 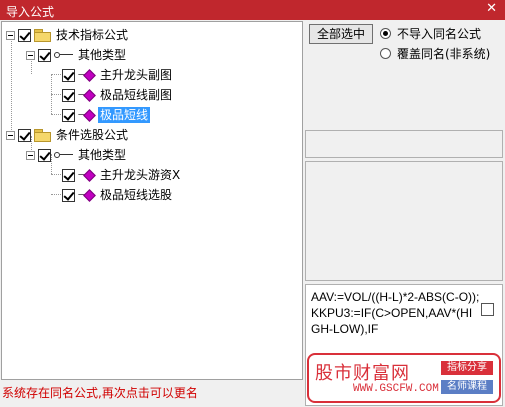 I want to click on tree-group-label: 条件选股公式, so click(x=92, y=135).